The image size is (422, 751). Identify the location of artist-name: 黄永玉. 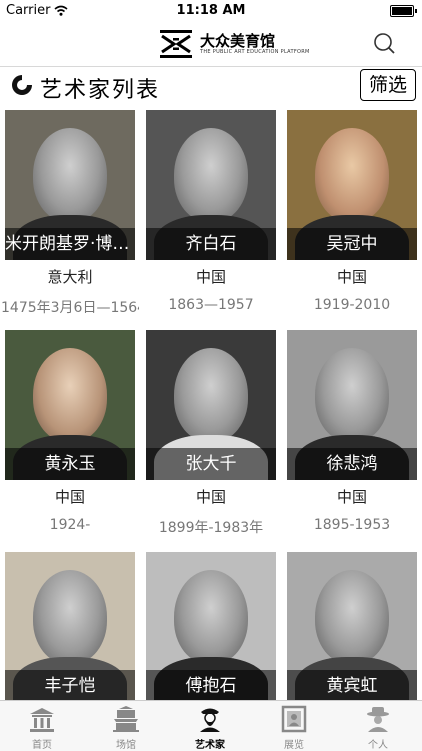
(70, 464).